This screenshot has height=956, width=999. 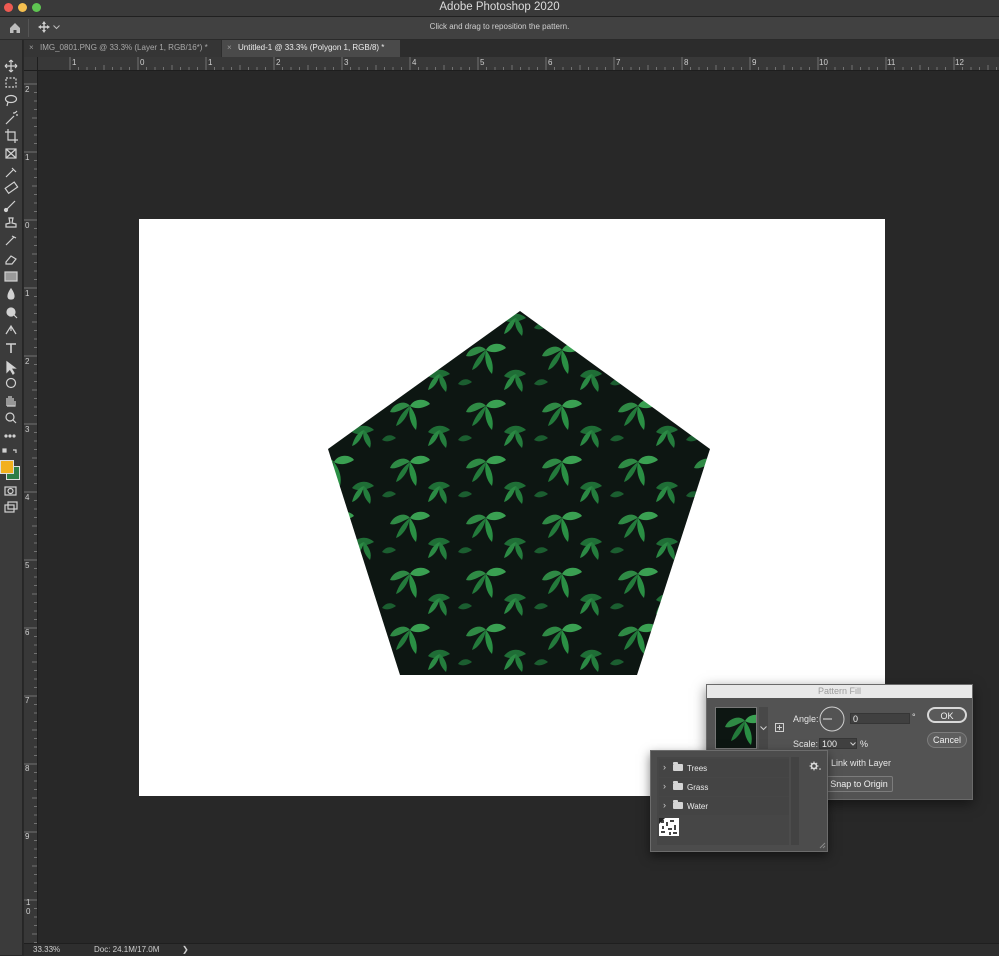 I want to click on snap-to-origin-button: Snap to Origin, so click(x=859, y=784).